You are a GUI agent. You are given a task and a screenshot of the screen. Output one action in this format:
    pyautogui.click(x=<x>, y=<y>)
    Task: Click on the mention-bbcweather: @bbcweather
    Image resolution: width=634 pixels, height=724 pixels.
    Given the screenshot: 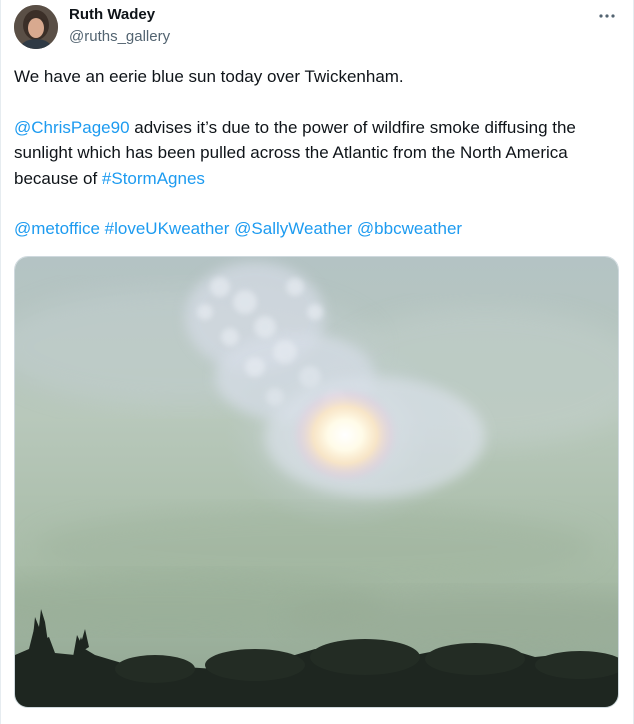 What is the action you would take?
    pyautogui.click(x=409, y=228)
    